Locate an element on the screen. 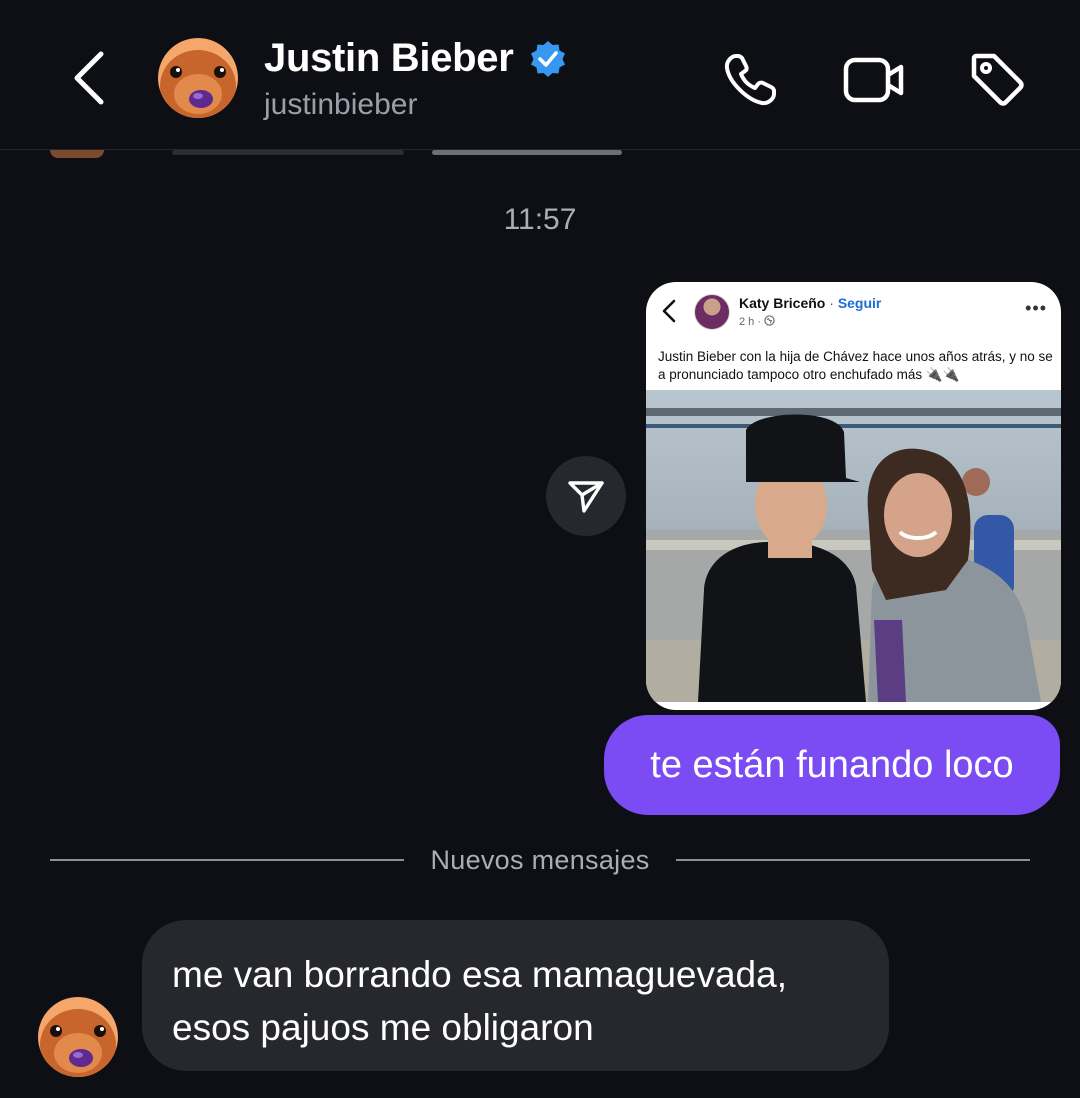 The height and width of the screenshot is (1098, 1080). more-options-icon: ••• is located at coordinates (1036, 308).